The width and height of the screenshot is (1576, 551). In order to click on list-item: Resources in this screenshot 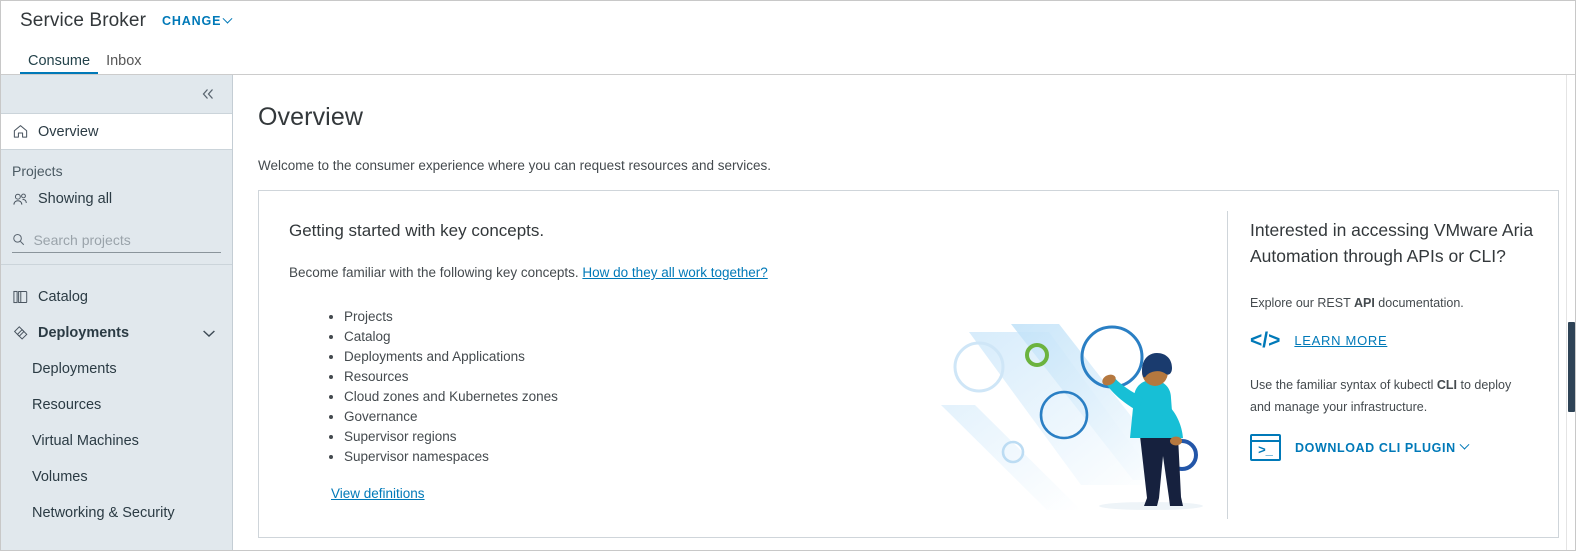, I will do `click(785, 377)`.